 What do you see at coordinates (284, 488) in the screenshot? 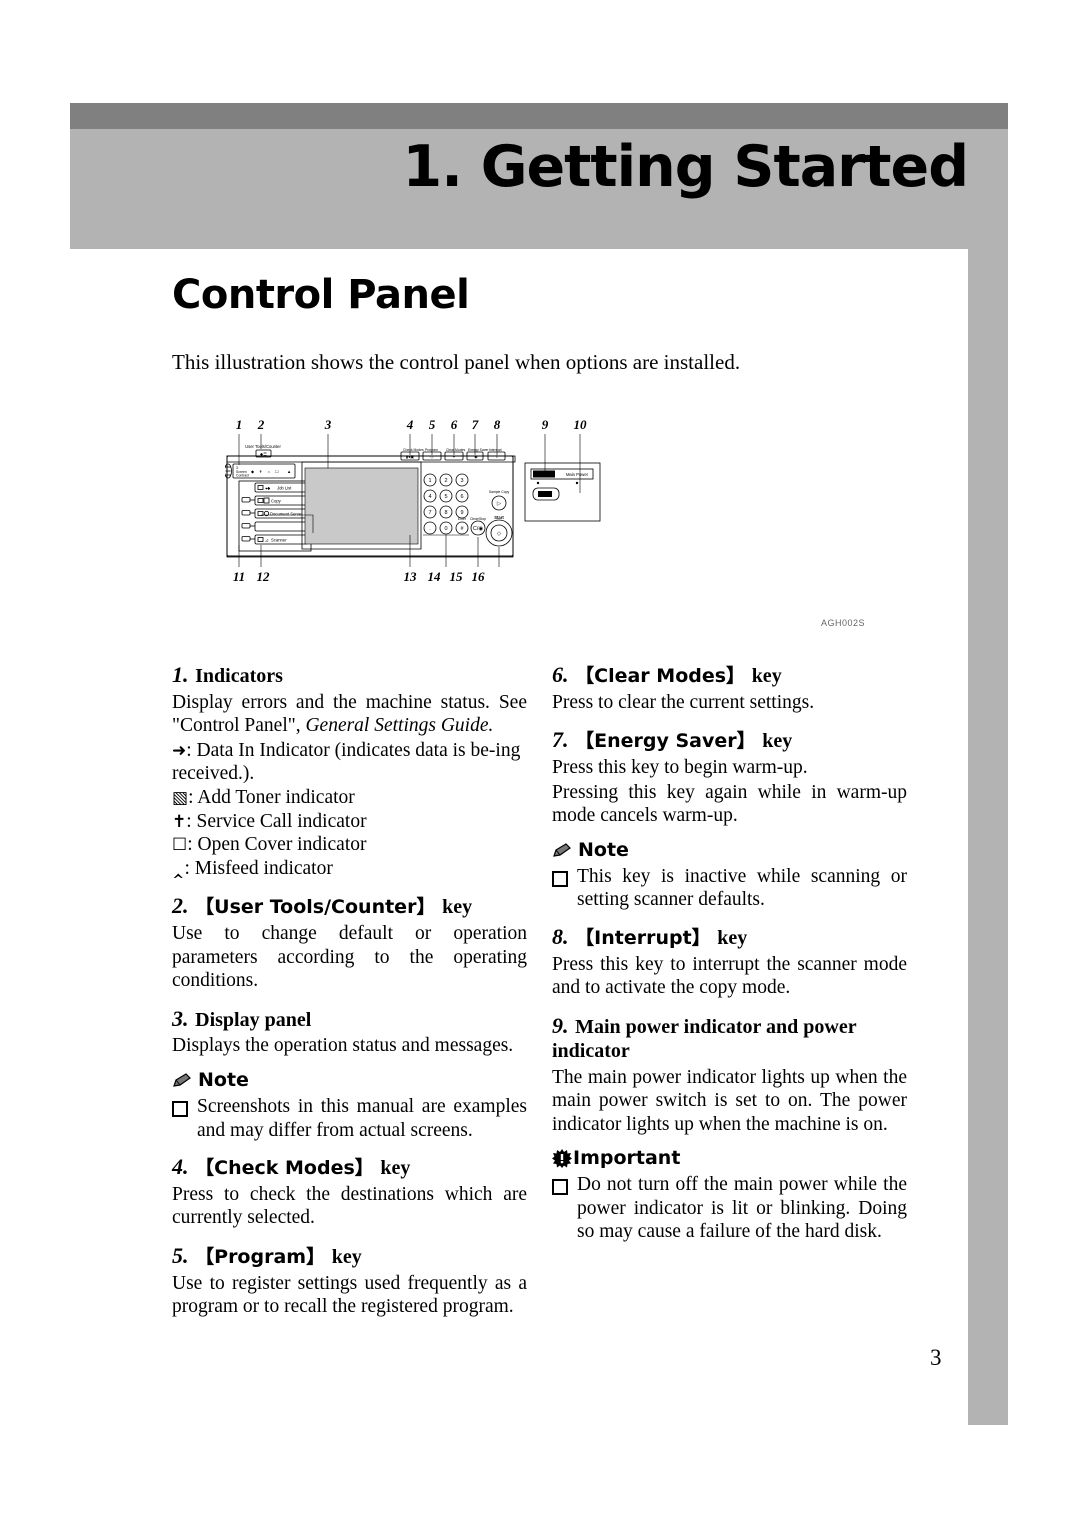
I see `svg-text: Job List` at bounding box center [284, 488].